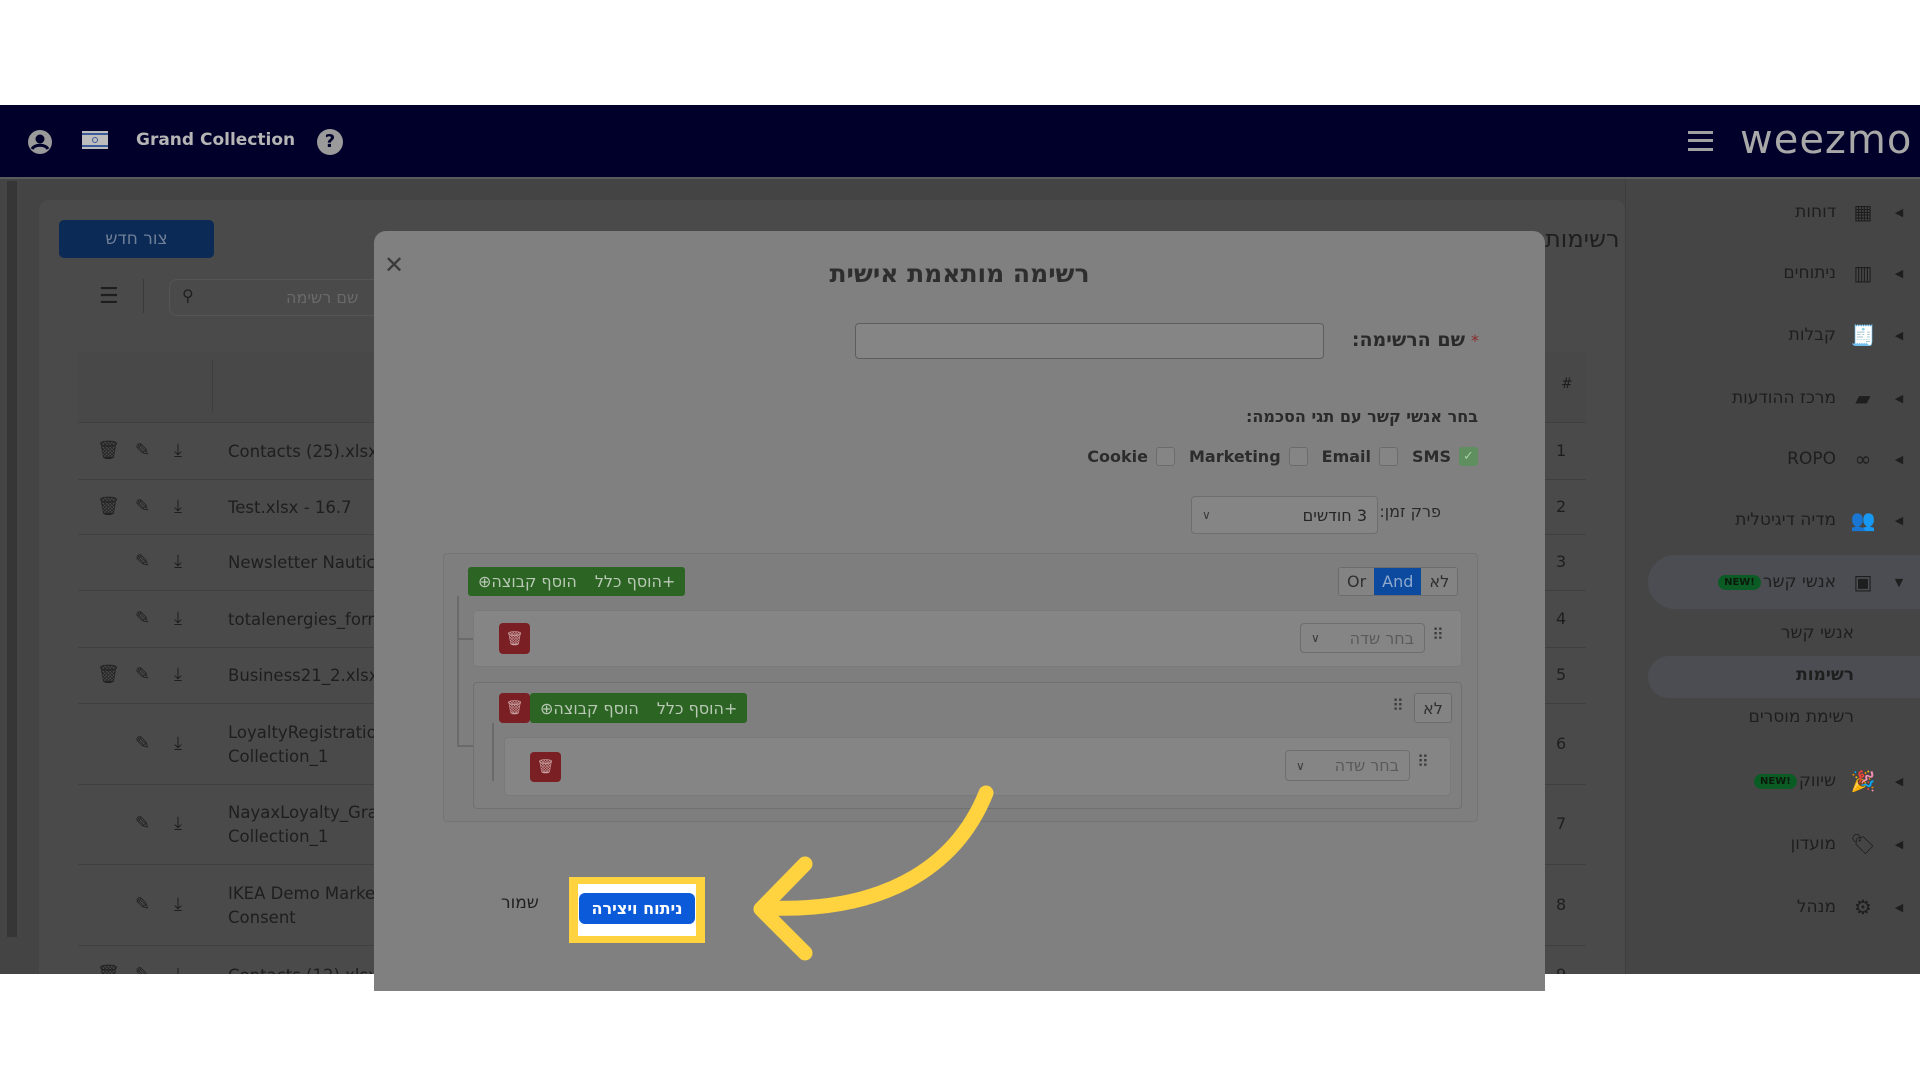  I want to click on period-select: 3 חודשים ∨, so click(1284, 515).